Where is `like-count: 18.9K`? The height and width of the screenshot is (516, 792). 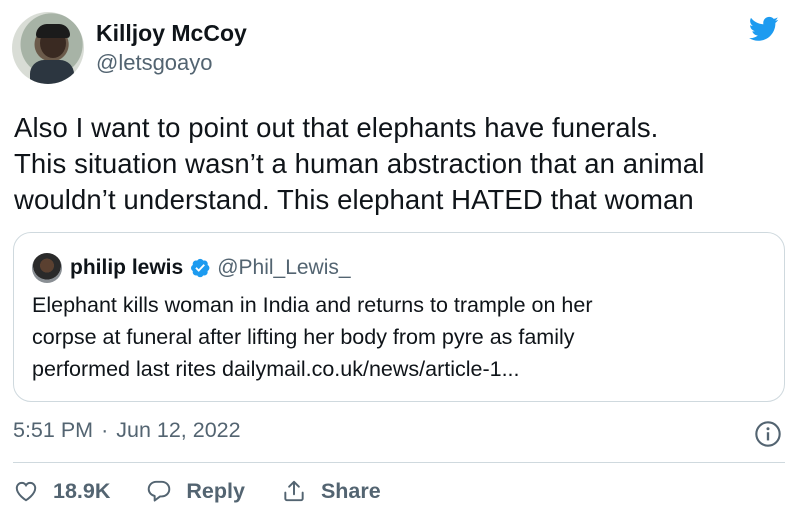 like-count: 18.9K is located at coordinates (82, 490).